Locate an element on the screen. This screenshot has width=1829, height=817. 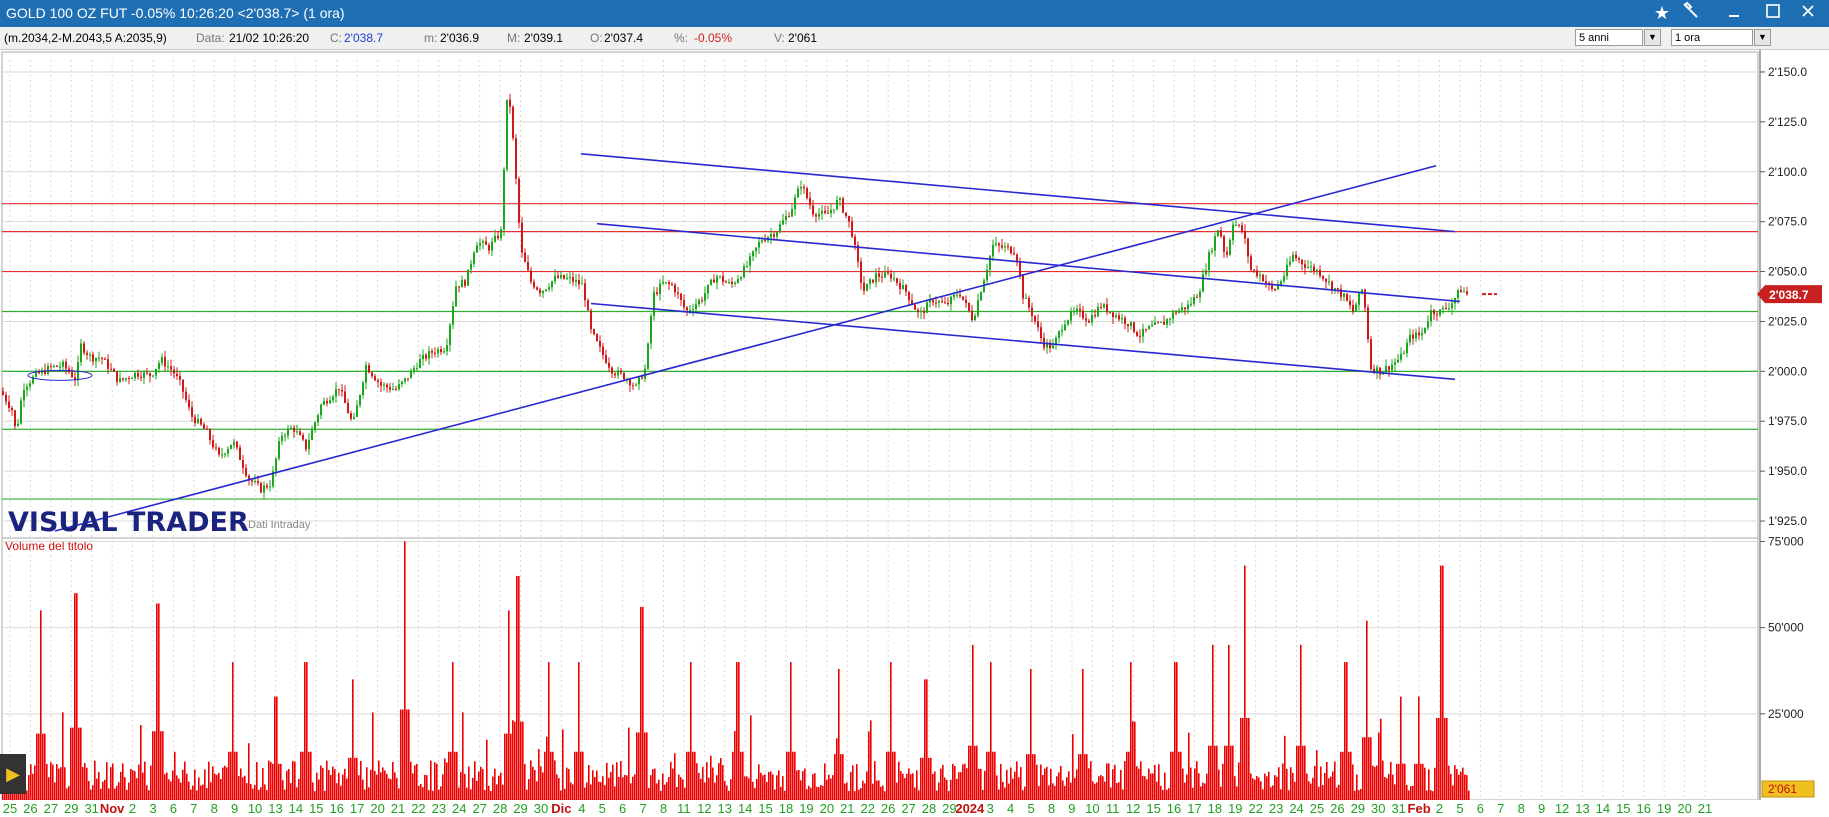
hammer-icon is located at coordinates (1690, 13).